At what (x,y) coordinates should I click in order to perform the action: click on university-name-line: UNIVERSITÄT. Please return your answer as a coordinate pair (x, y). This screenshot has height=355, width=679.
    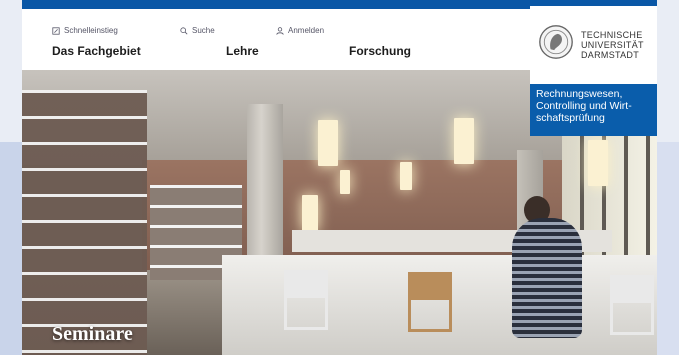
    Looking at the image, I should click on (612, 45).